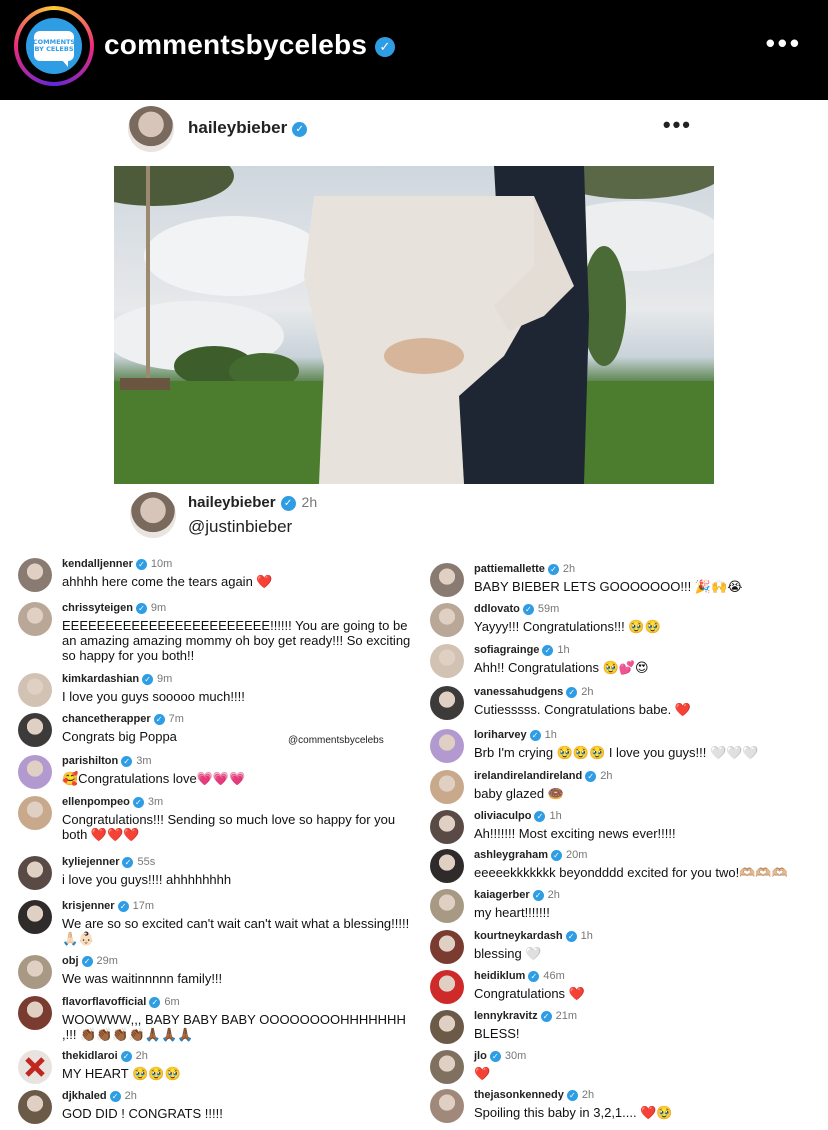  Describe the element at coordinates (155, 802) in the screenshot. I see `comment-timestamp: 3m` at that location.